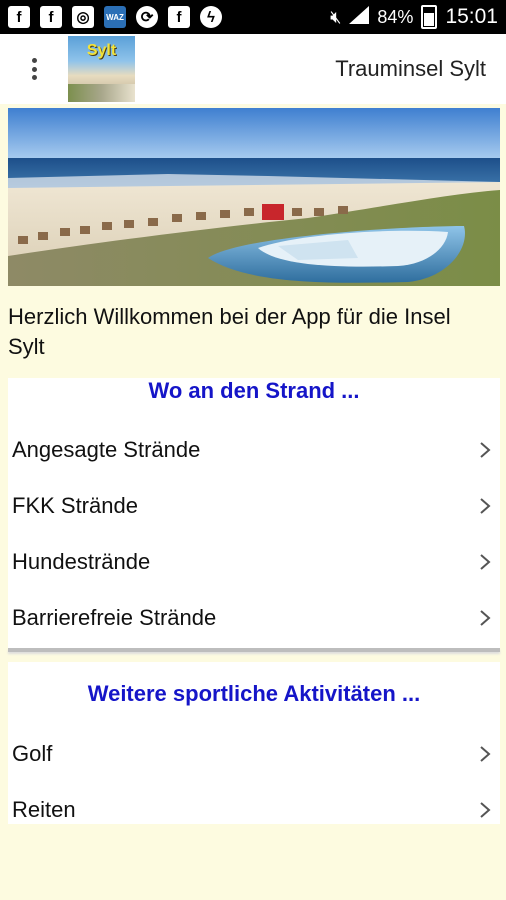 The height and width of the screenshot is (900, 506). Describe the element at coordinates (211, 17) in the screenshot. I see `messenger-icon: ϟ` at that location.